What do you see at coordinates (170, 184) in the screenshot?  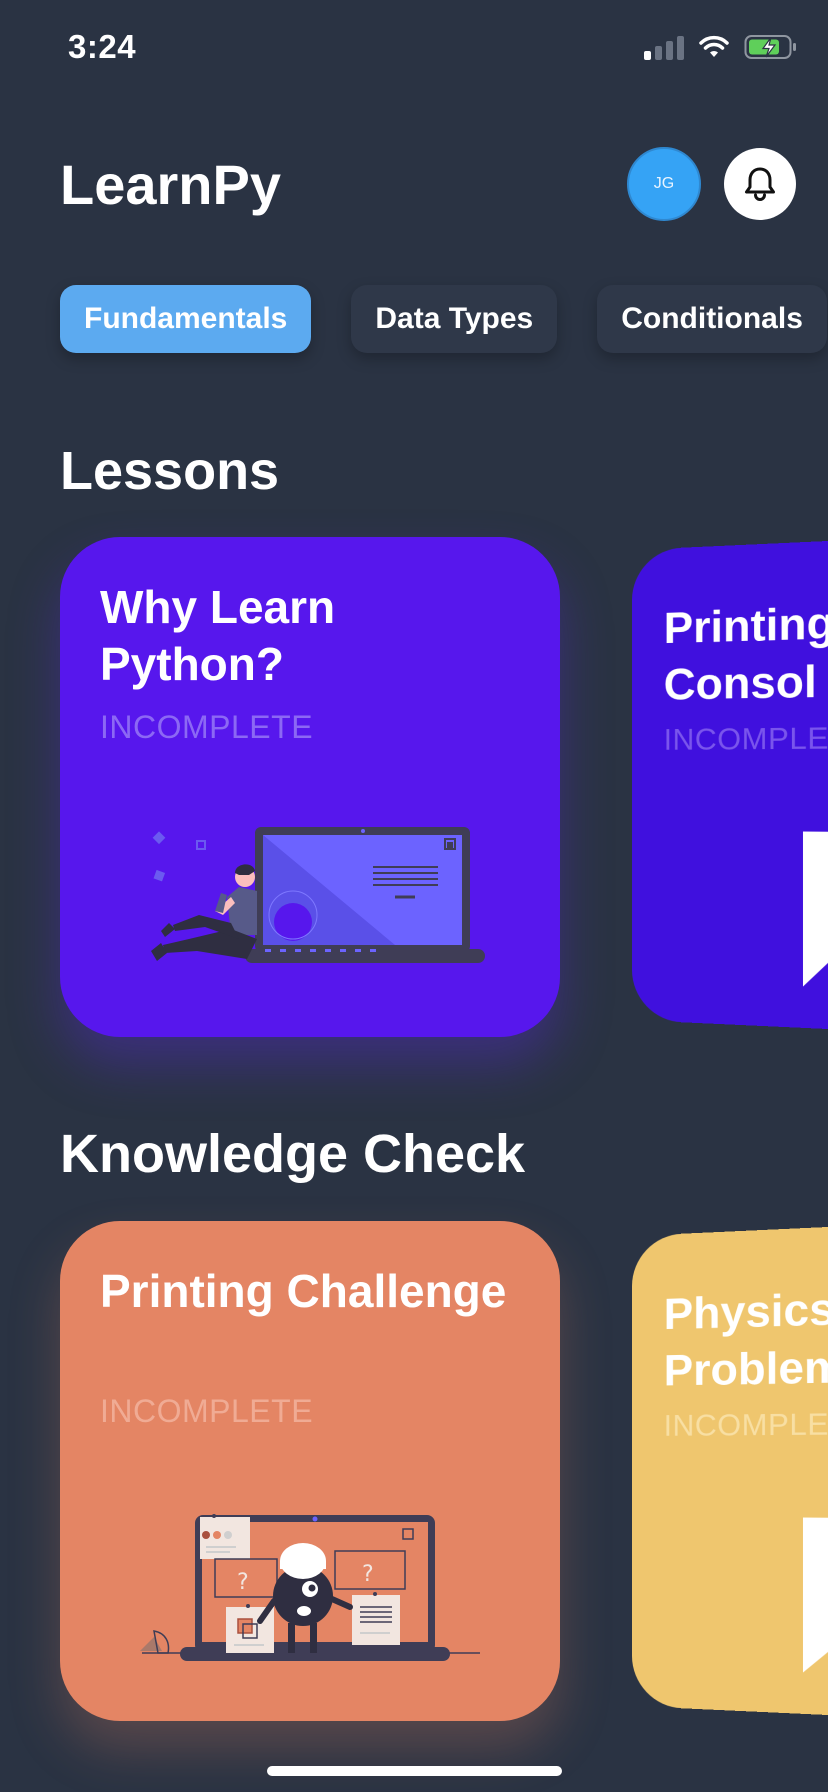 I see `app-title: LearnPy` at bounding box center [170, 184].